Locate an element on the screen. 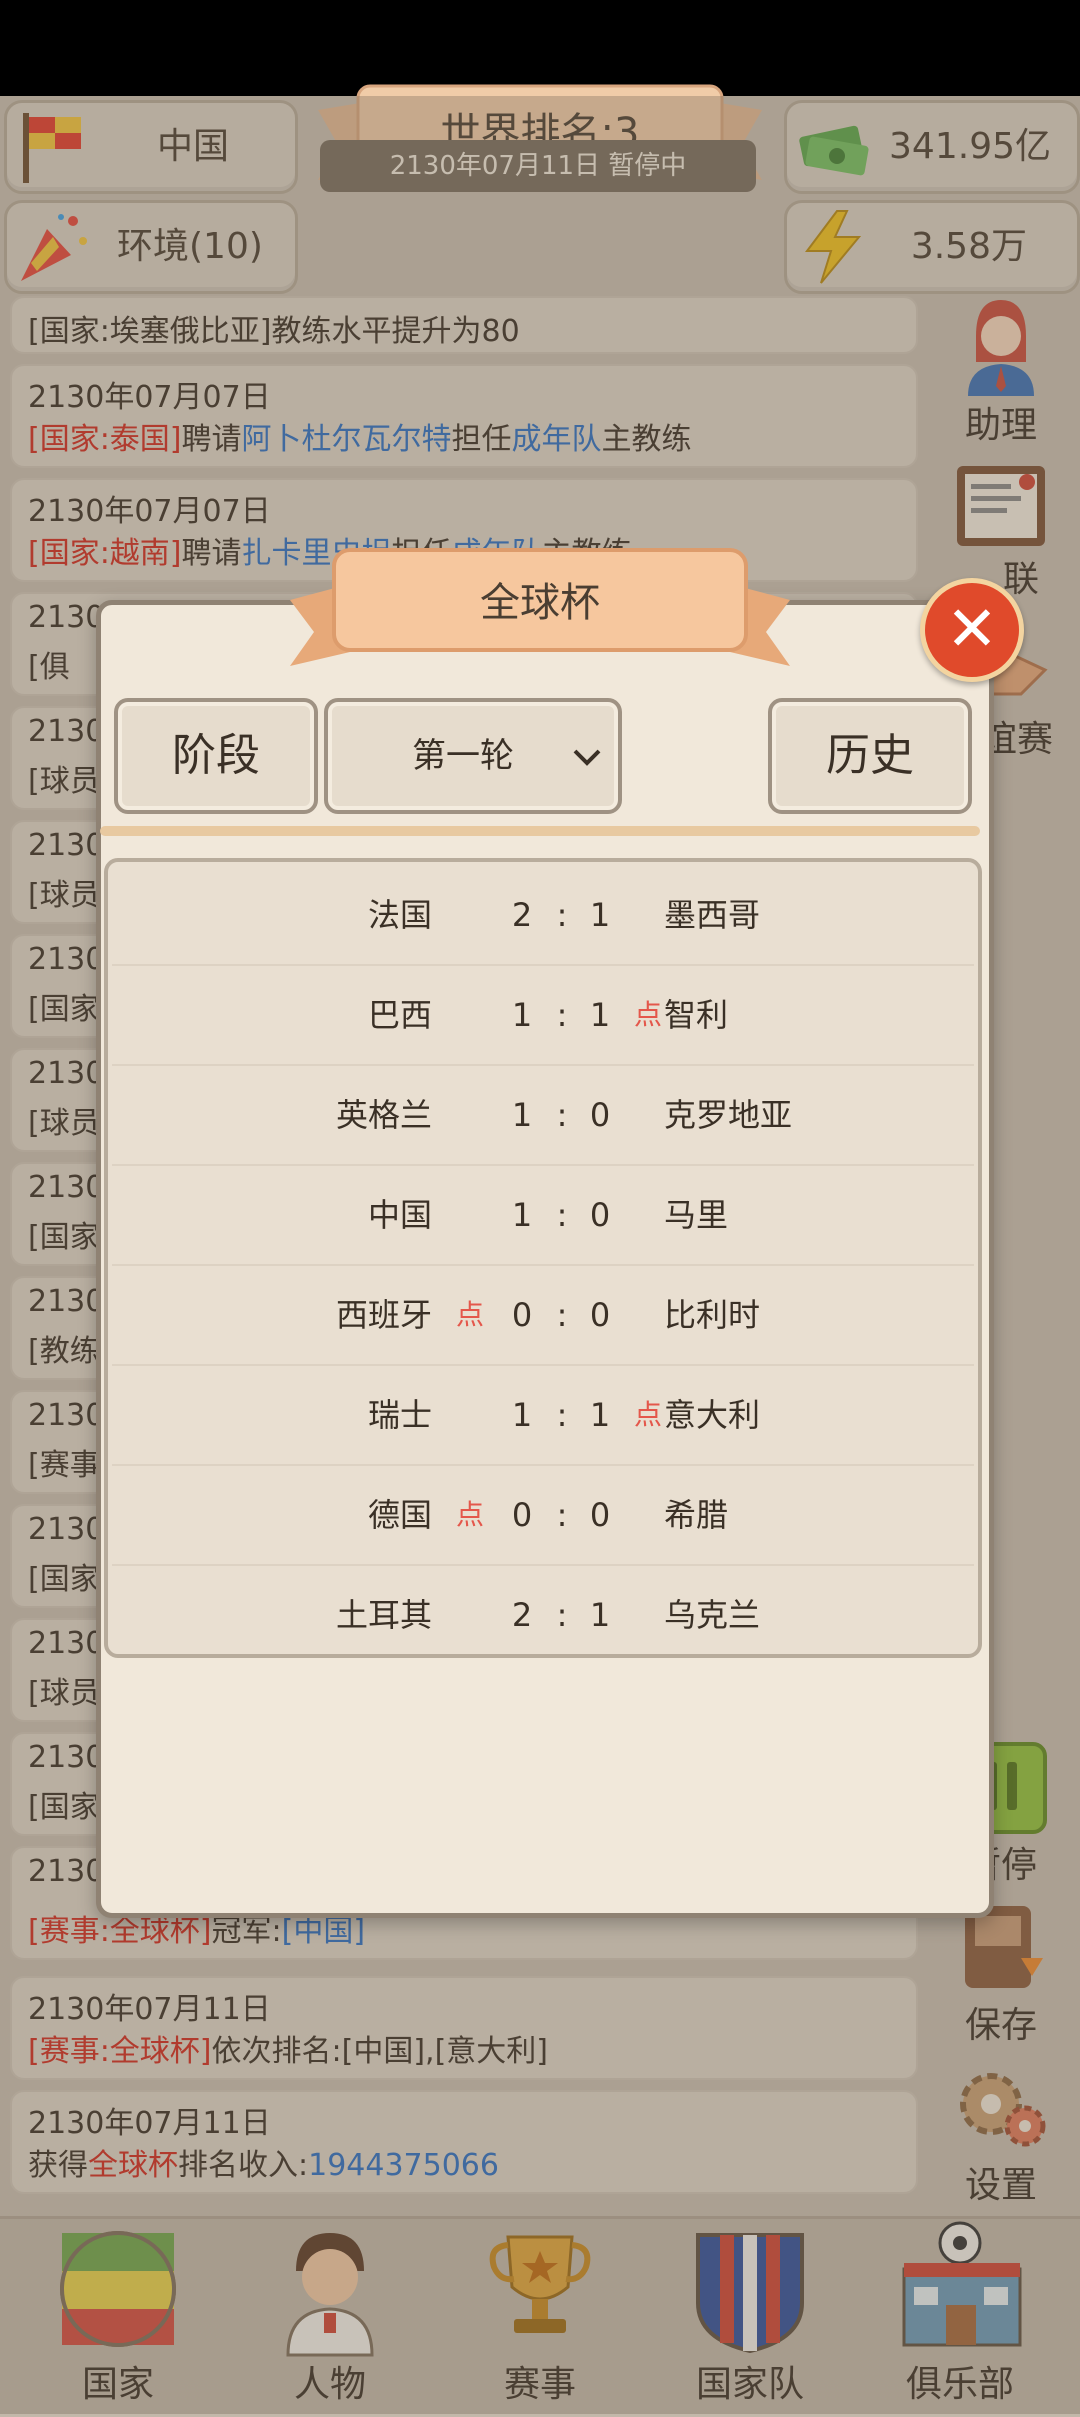  round-select: 第一轮 is located at coordinates (473, 756).